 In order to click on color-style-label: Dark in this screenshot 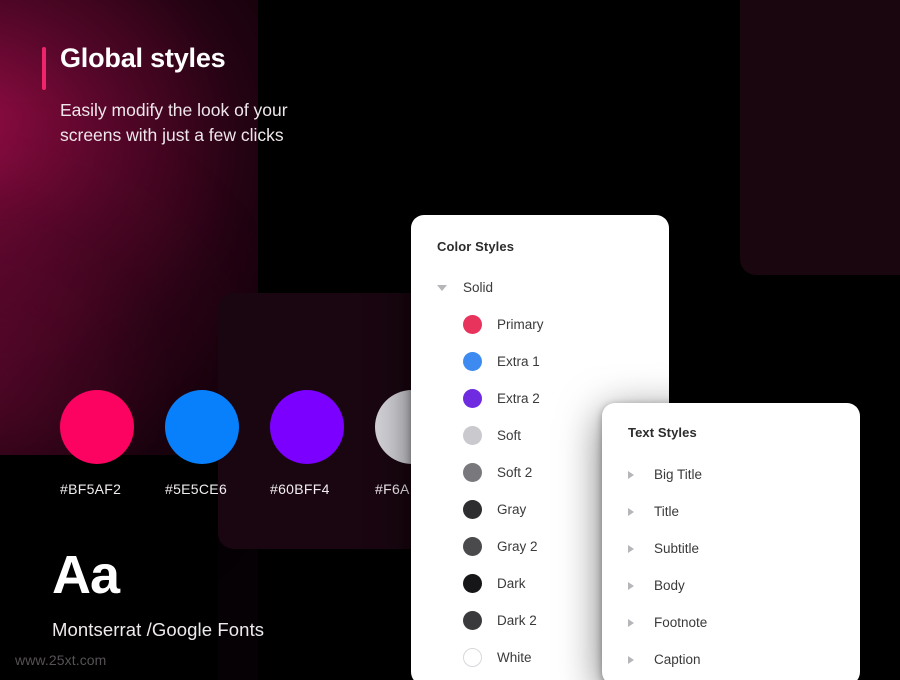, I will do `click(511, 583)`.